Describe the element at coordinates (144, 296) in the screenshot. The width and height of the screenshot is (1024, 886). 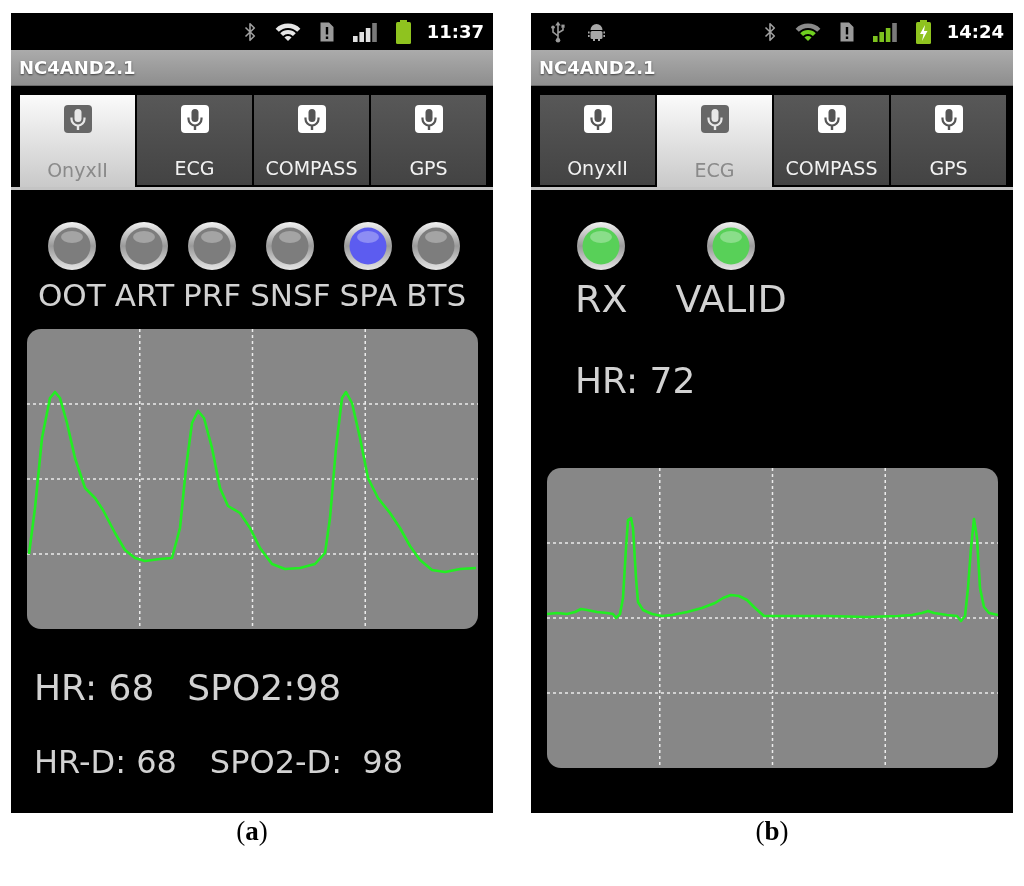
I see `indicator-label: ART` at that location.